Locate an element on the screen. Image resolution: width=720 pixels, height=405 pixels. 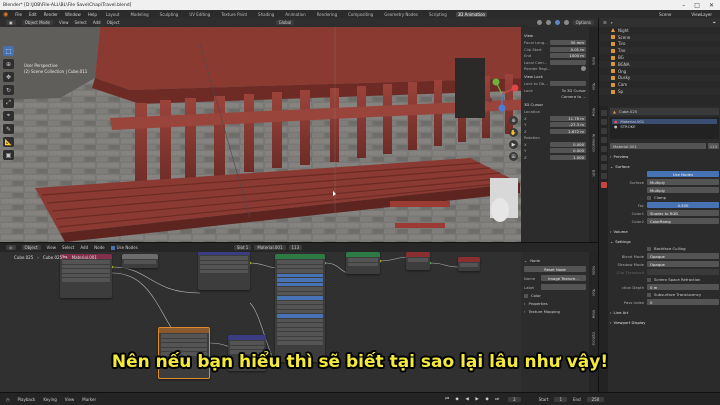
color1-input: Shader to RGB is located at coordinates (683, 213).